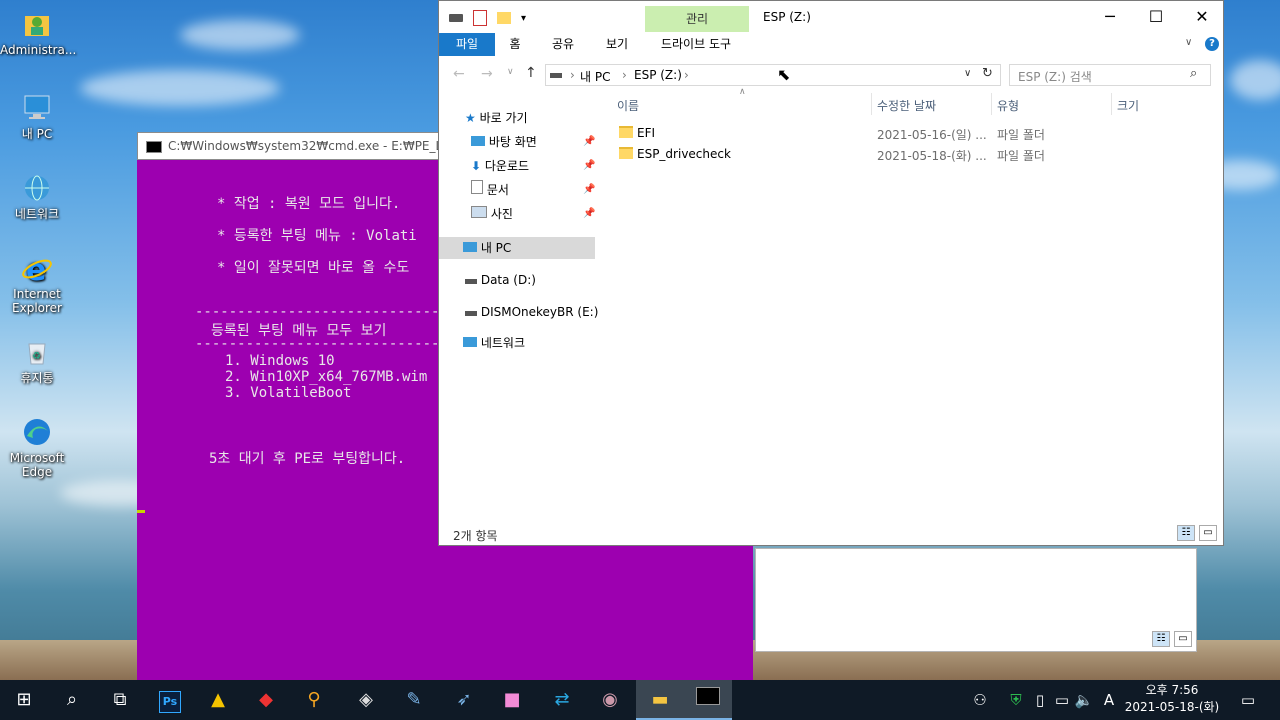 The image size is (1280, 720). I want to click on desktop-icon-this-pc: 내 PC, so click(37, 116).